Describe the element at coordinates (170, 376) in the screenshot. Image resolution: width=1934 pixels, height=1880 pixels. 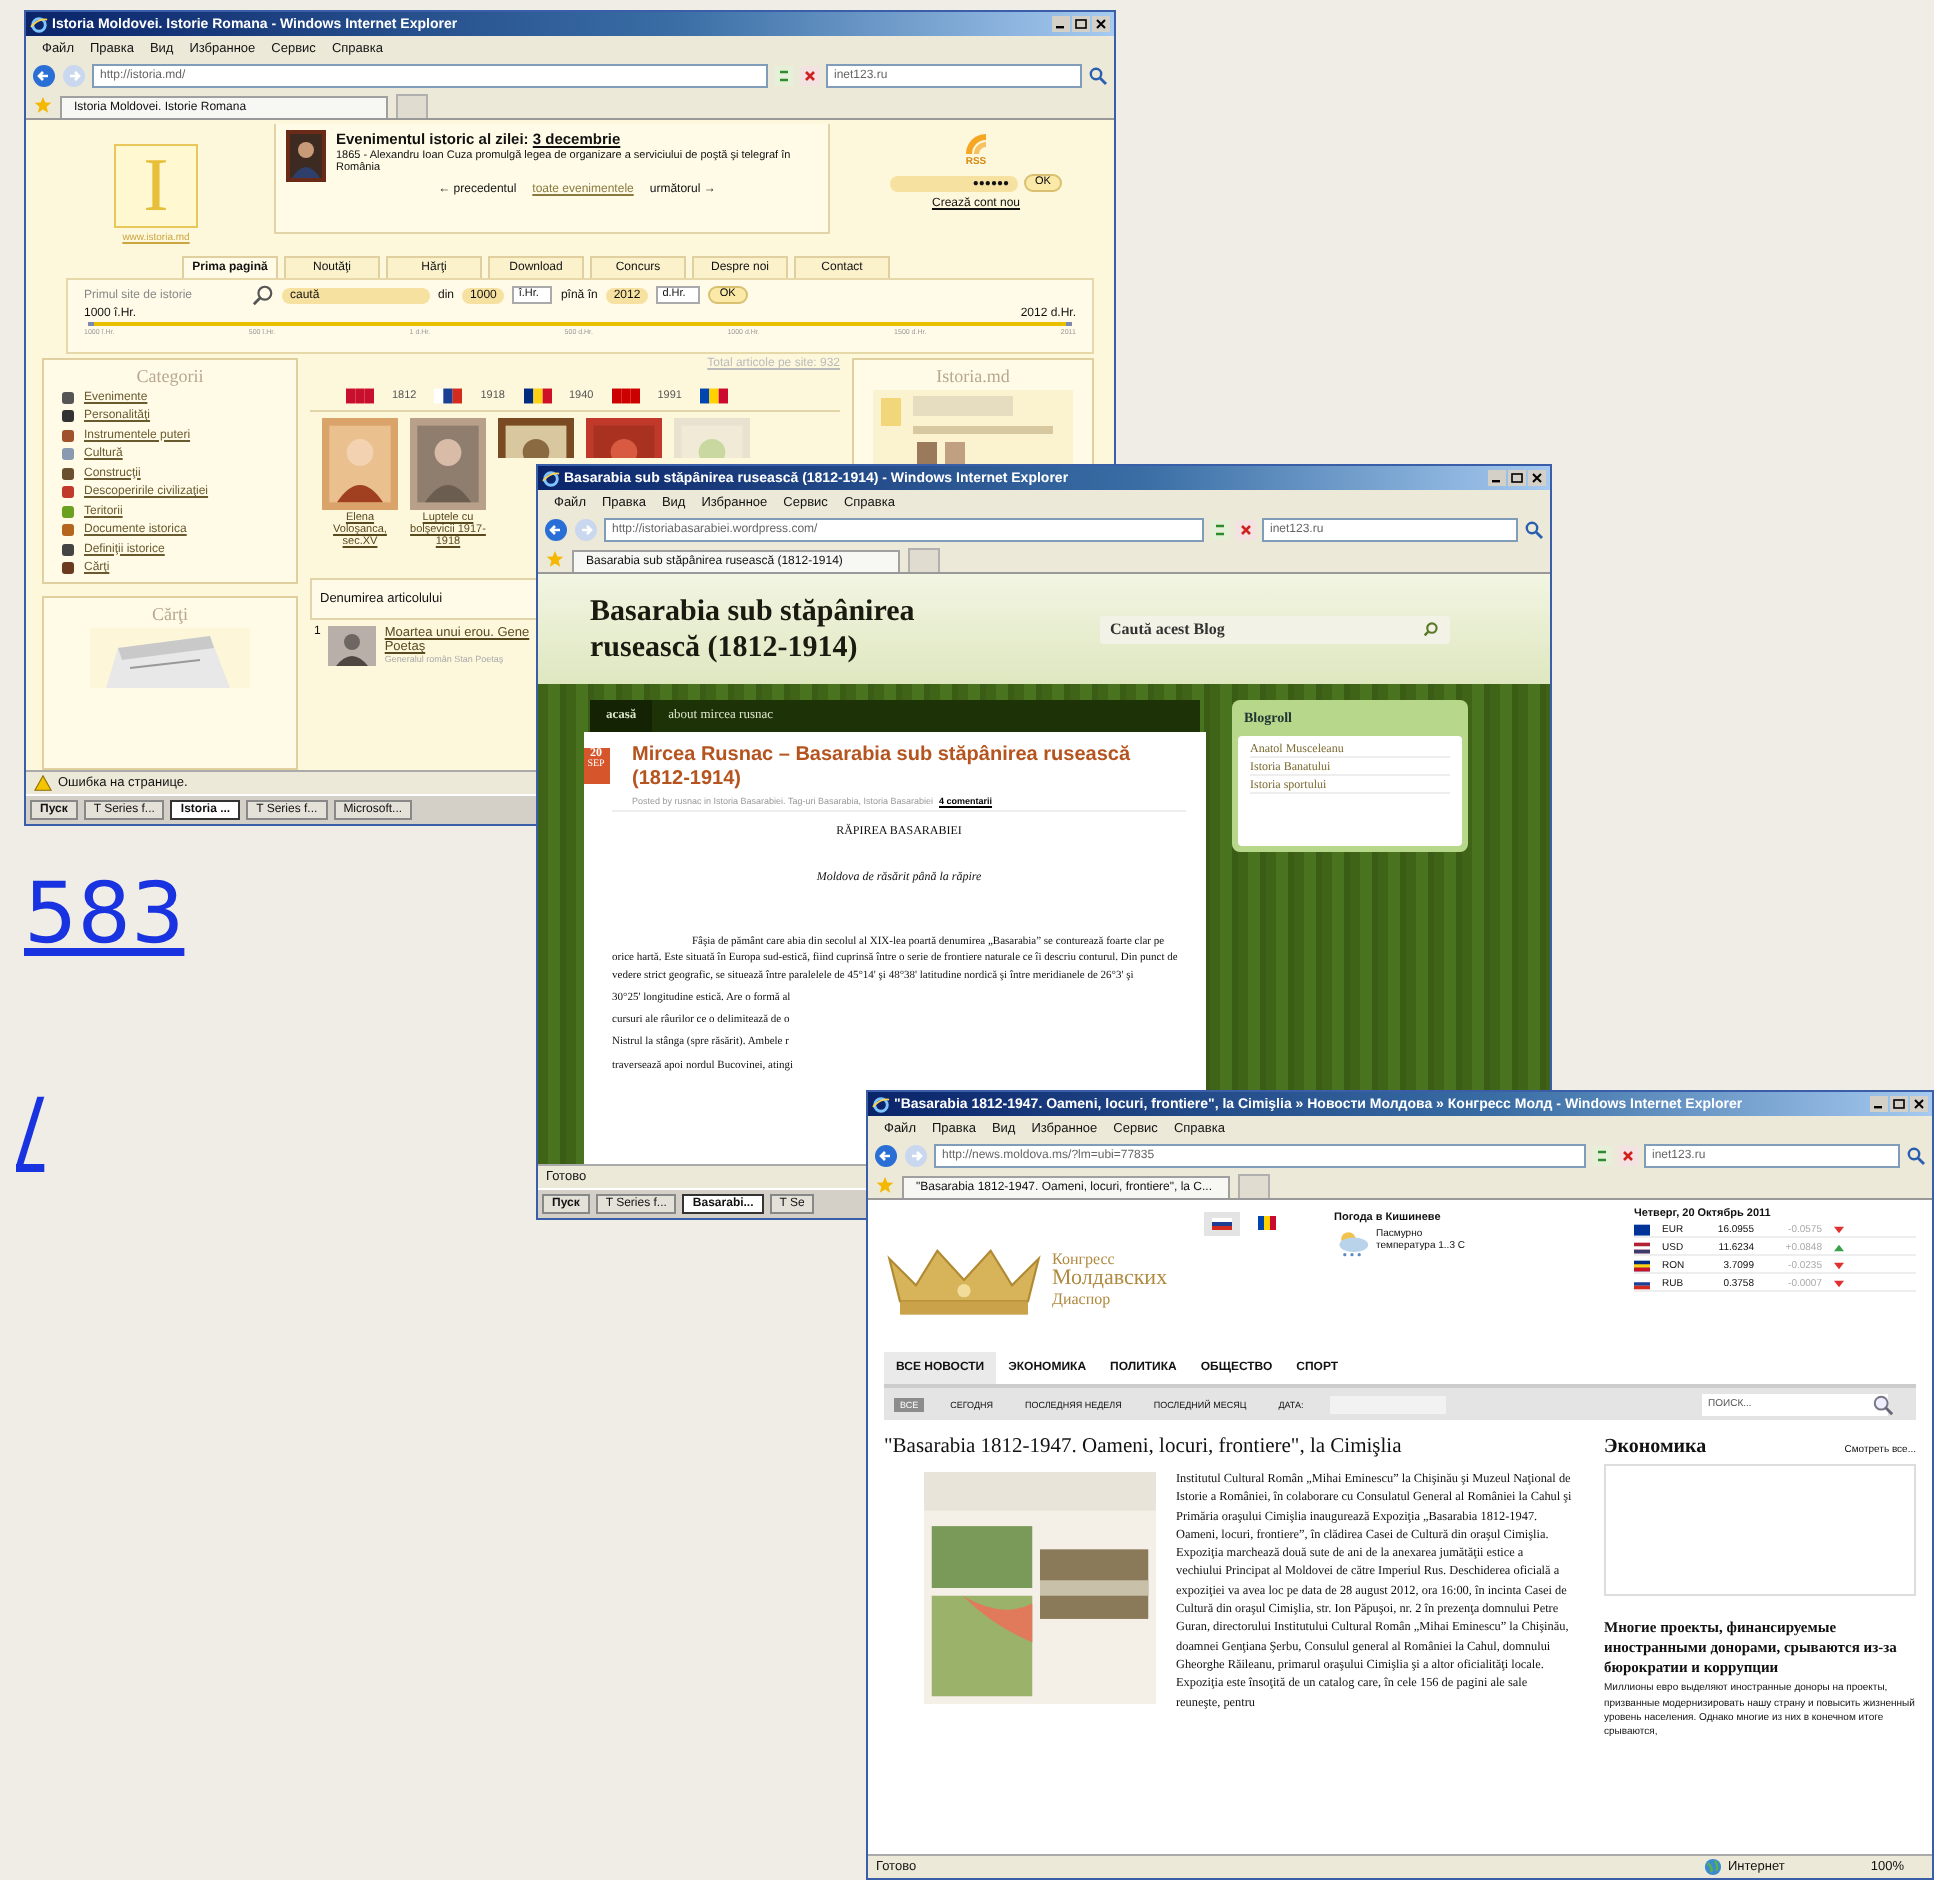
I see `panel-title: Categorii` at that location.